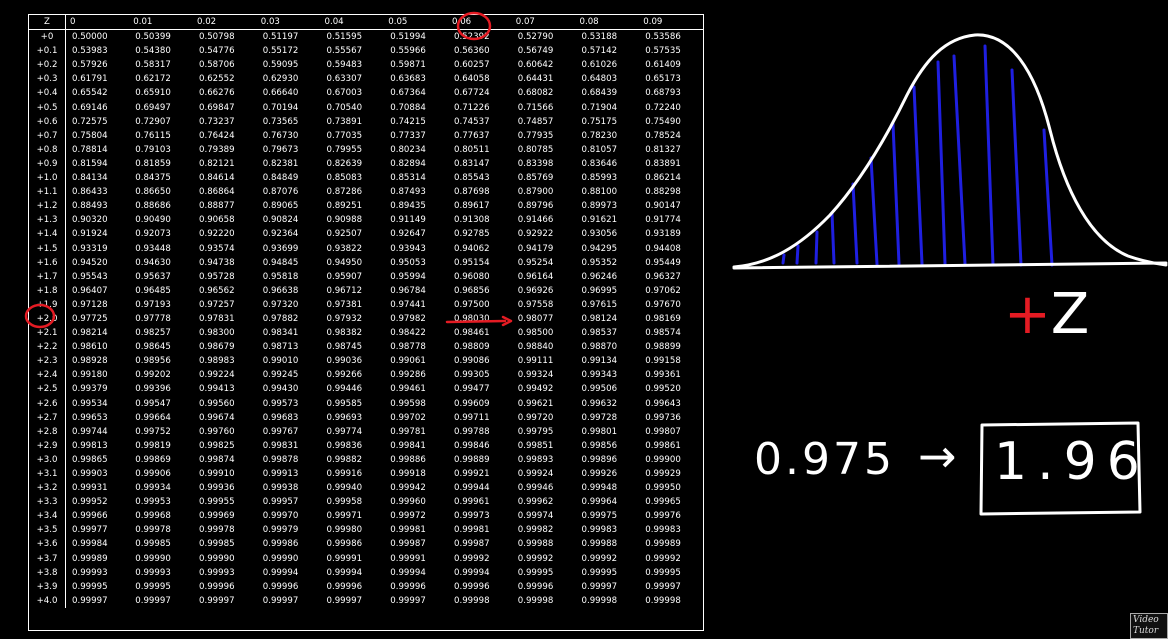 The image size is (1168, 639). I want to click on plus-sign: +Z, so click(1046, 315).